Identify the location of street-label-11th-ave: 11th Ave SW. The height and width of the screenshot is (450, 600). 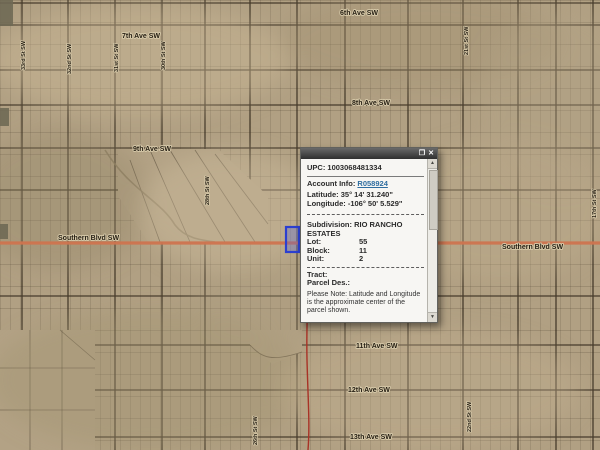
(377, 346).